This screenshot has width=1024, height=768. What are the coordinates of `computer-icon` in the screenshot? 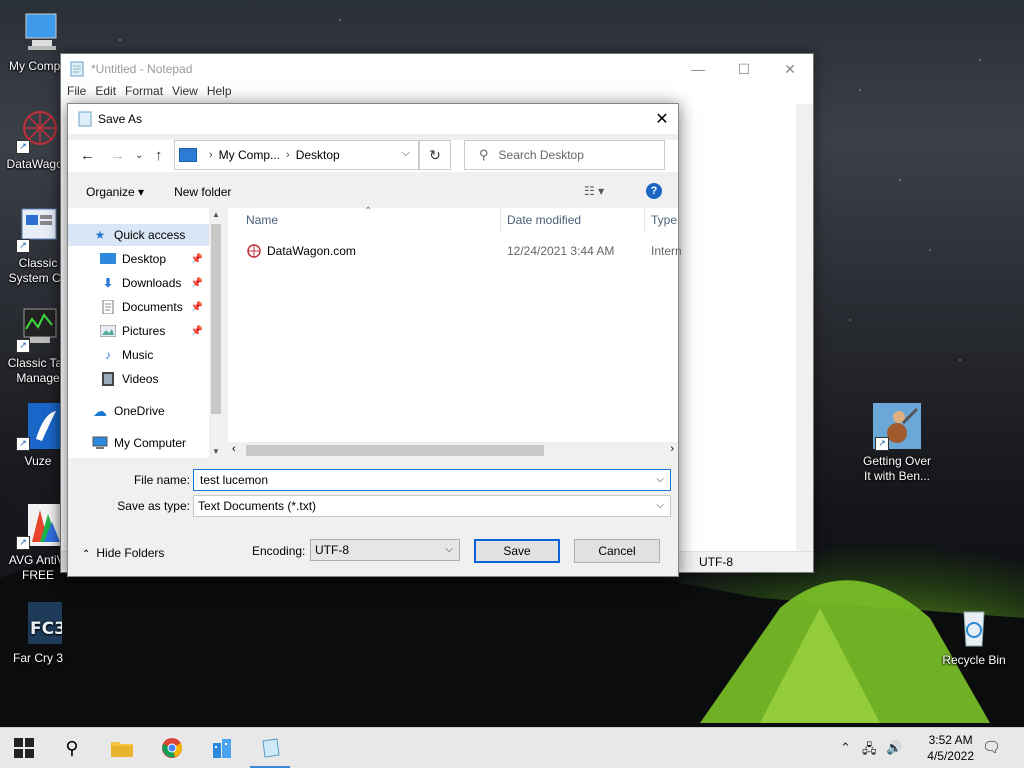 It's located at (100, 443).